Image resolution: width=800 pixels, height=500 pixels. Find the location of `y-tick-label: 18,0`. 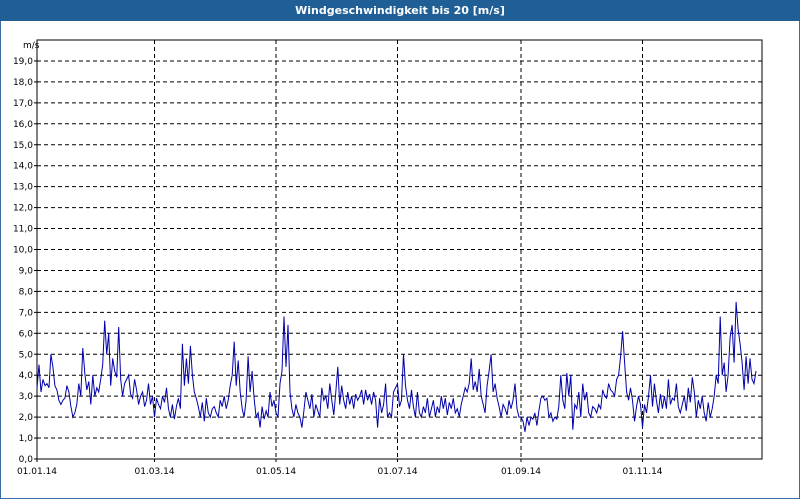

y-tick-label: 18,0 is located at coordinates (23, 83).